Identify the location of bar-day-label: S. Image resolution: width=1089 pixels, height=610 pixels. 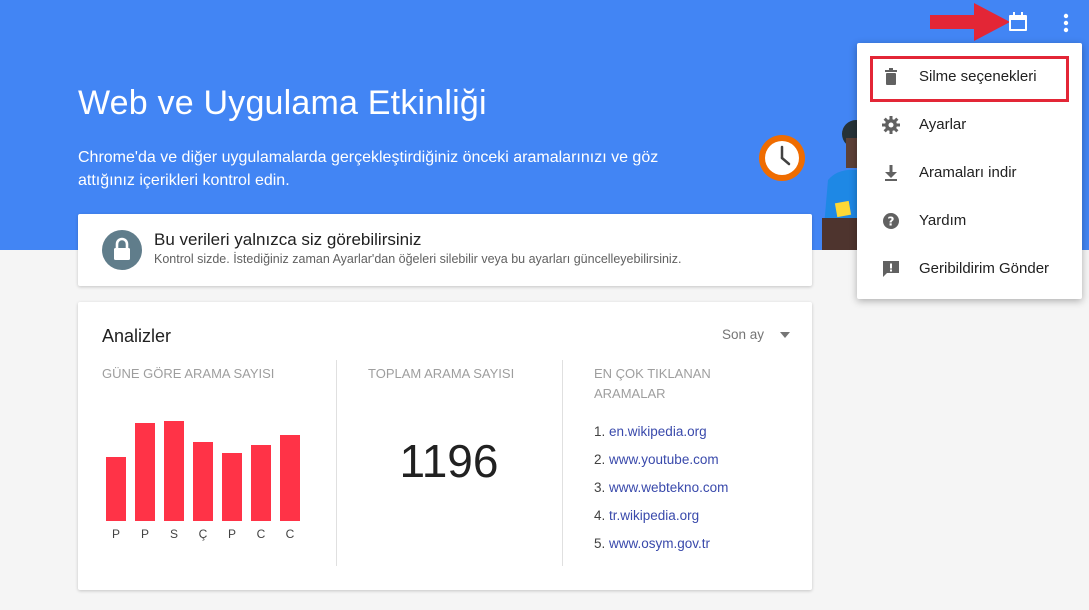
(173, 534).